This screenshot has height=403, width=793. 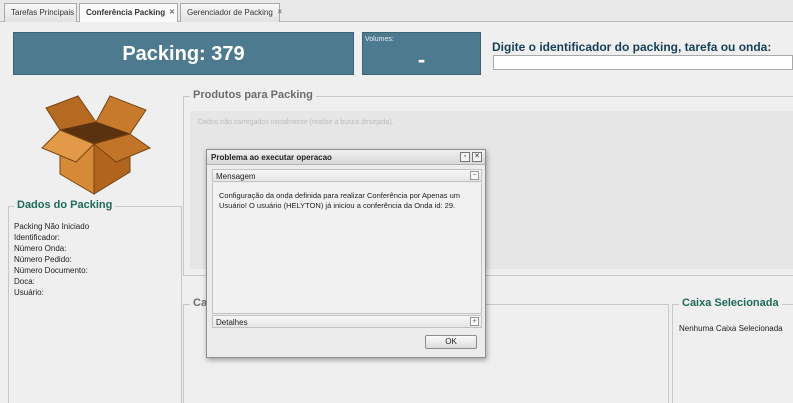 What do you see at coordinates (24, 281) in the screenshot?
I see `dados-doca: Doca:` at bounding box center [24, 281].